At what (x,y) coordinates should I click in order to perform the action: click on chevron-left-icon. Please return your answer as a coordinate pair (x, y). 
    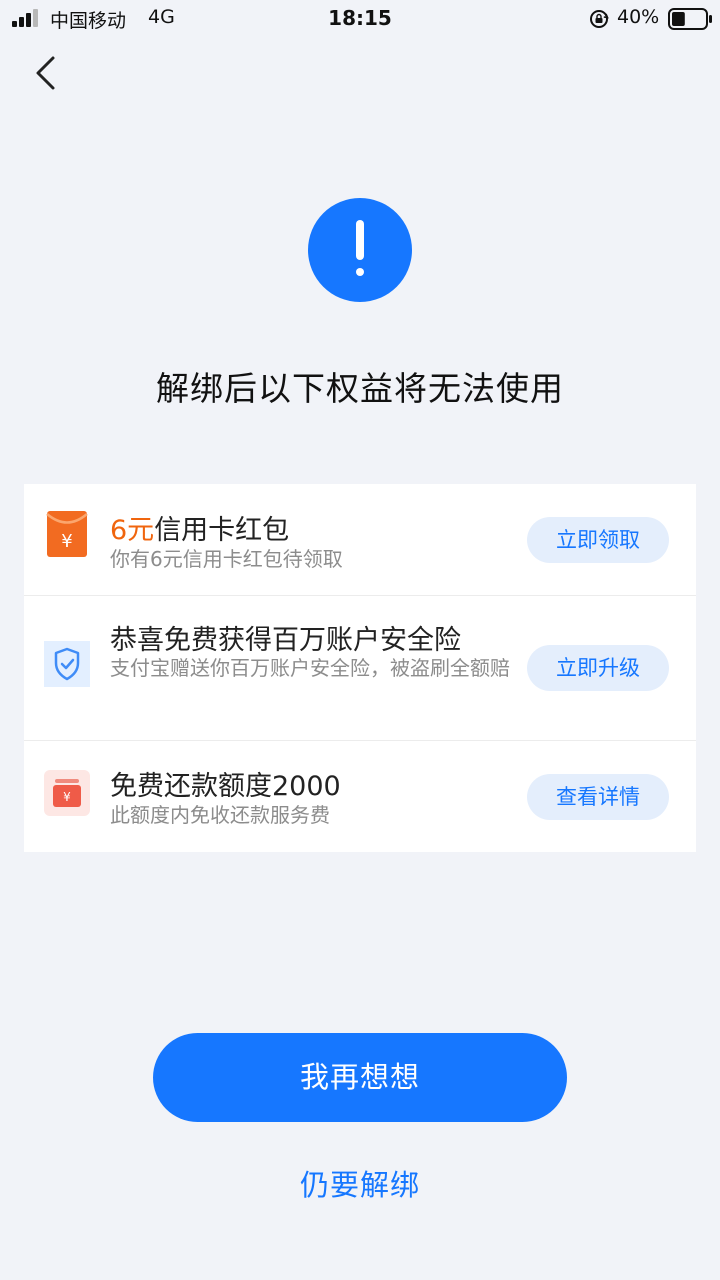
    Looking at the image, I should click on (45, 73).